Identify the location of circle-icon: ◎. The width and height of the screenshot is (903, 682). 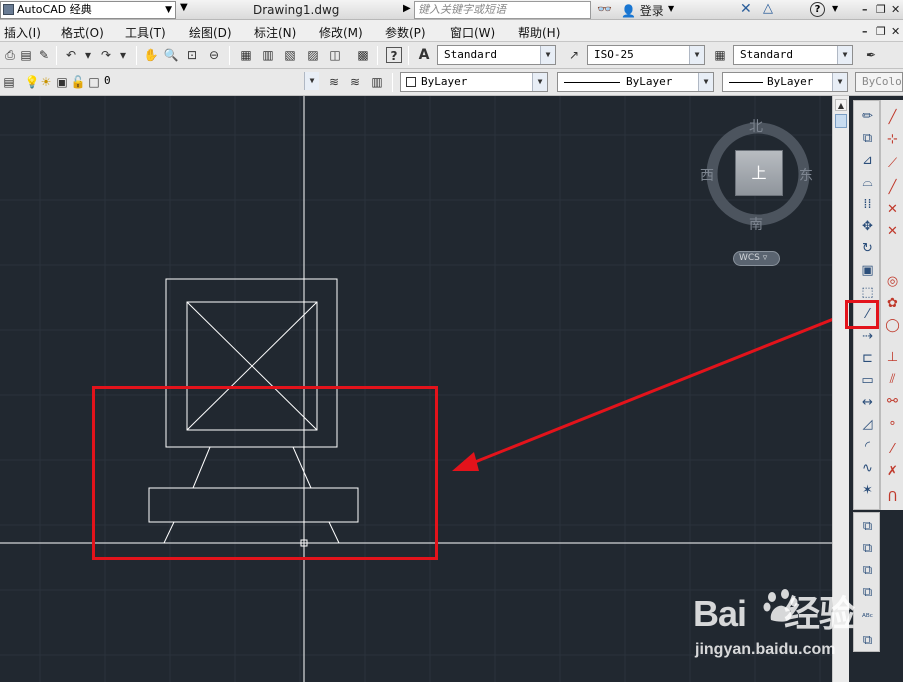
(892, 281).